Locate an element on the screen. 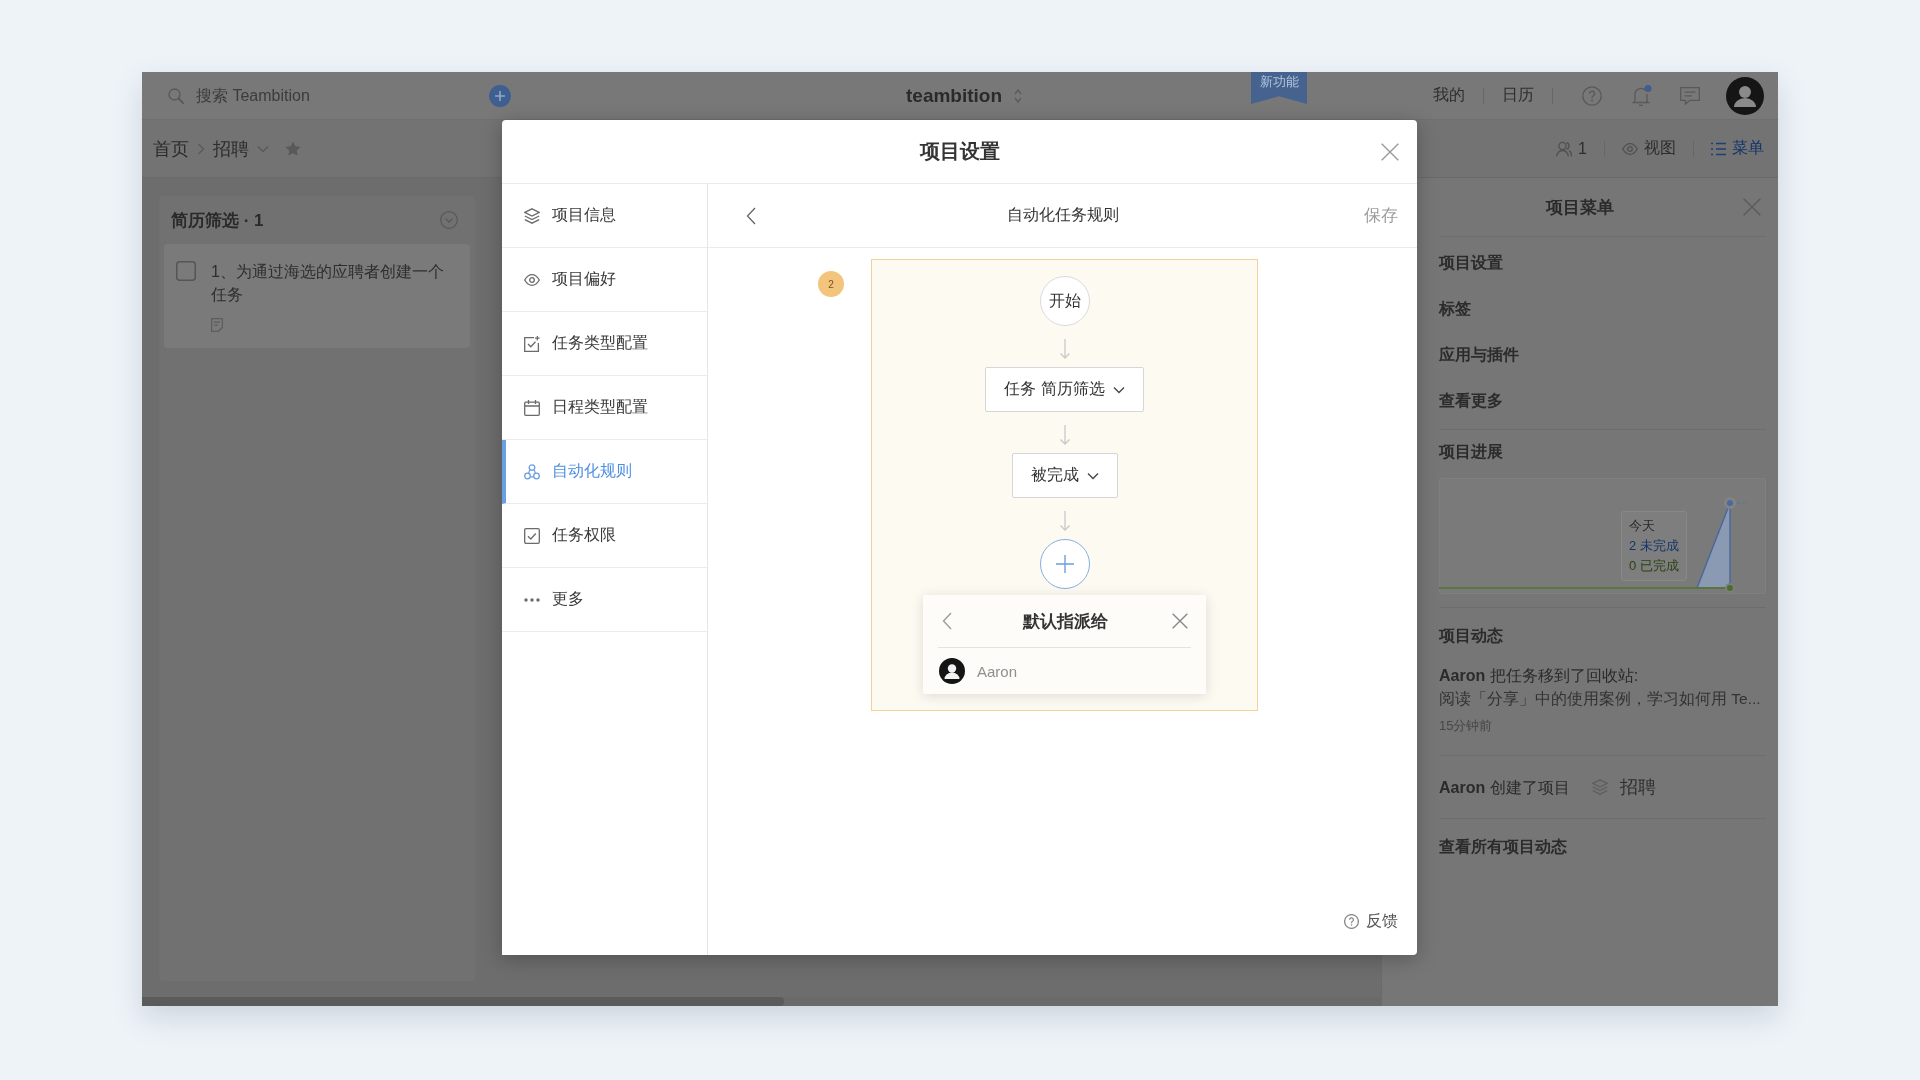 The image size is (1920, 1080). search-icon is located at coordinates (176, 95).